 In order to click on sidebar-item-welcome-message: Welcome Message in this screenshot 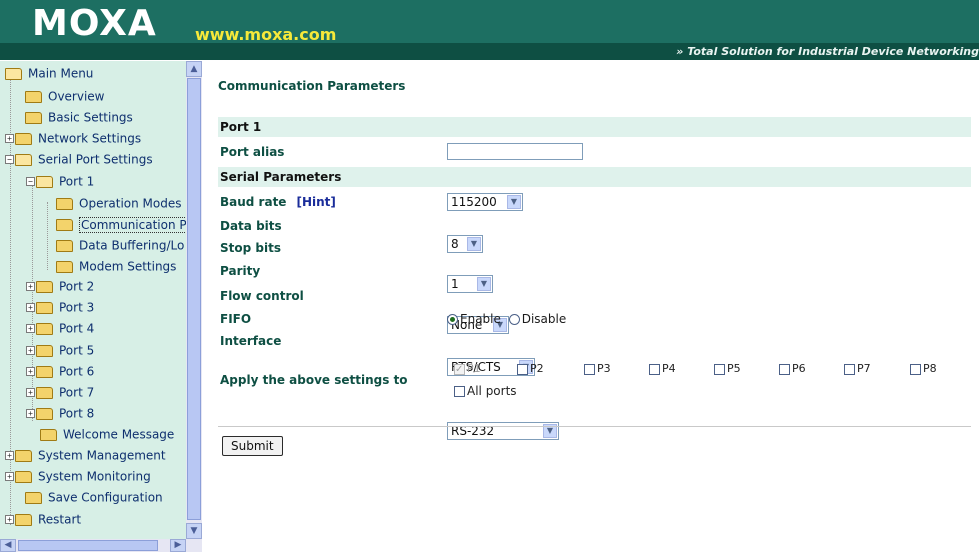, I will do `click(107, 434)`.